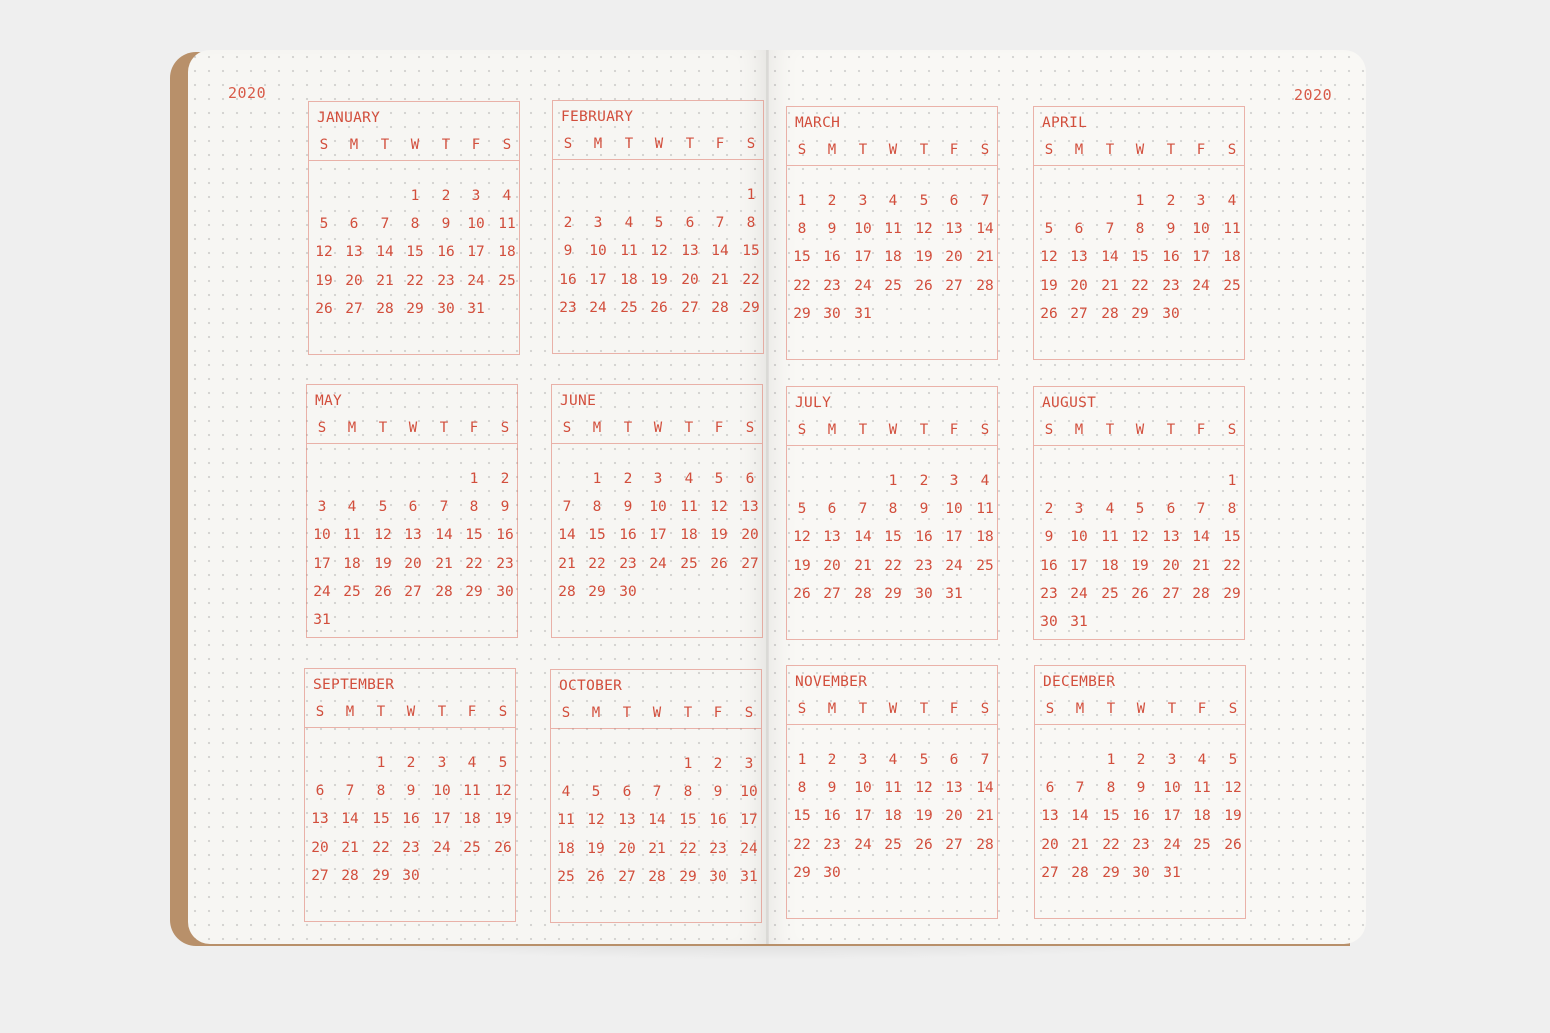 The height and width of the screenshot is (1033, 1550). Describe the element at coordinates (657, 849) in the screenshot. I see `day-number: 21` at that location.